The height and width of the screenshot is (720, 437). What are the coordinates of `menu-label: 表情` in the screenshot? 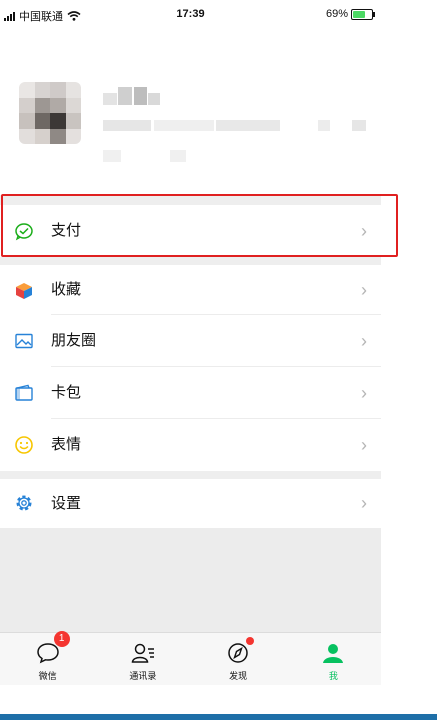 It's located at (66, 444).